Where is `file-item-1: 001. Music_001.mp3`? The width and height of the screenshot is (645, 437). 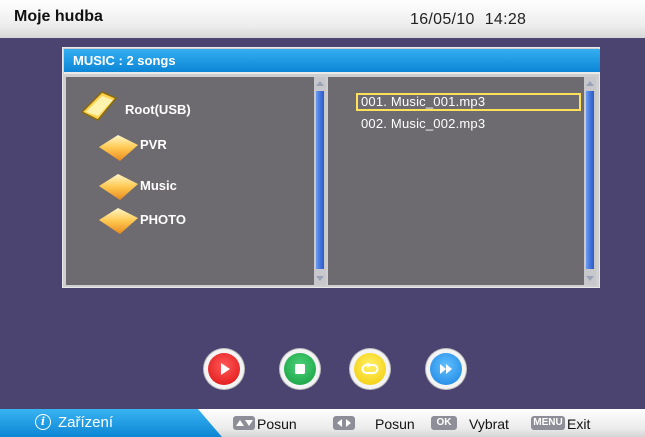 file-item-1: 001. Music_001.mp3 is located at coordinates (468, 102).